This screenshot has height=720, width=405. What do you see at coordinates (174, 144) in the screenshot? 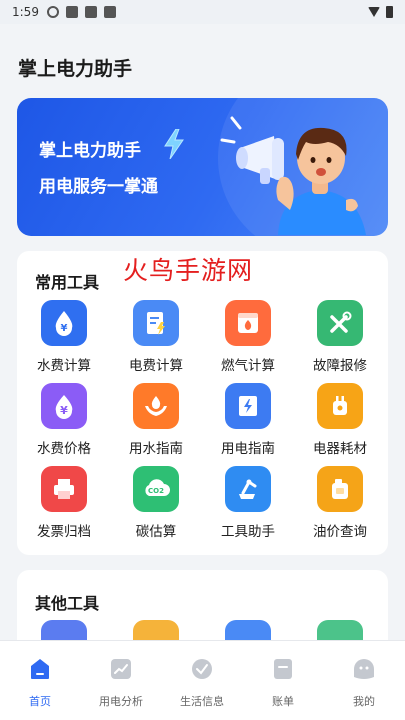
I see `lightning-icon` at bounding box center [174, 144].